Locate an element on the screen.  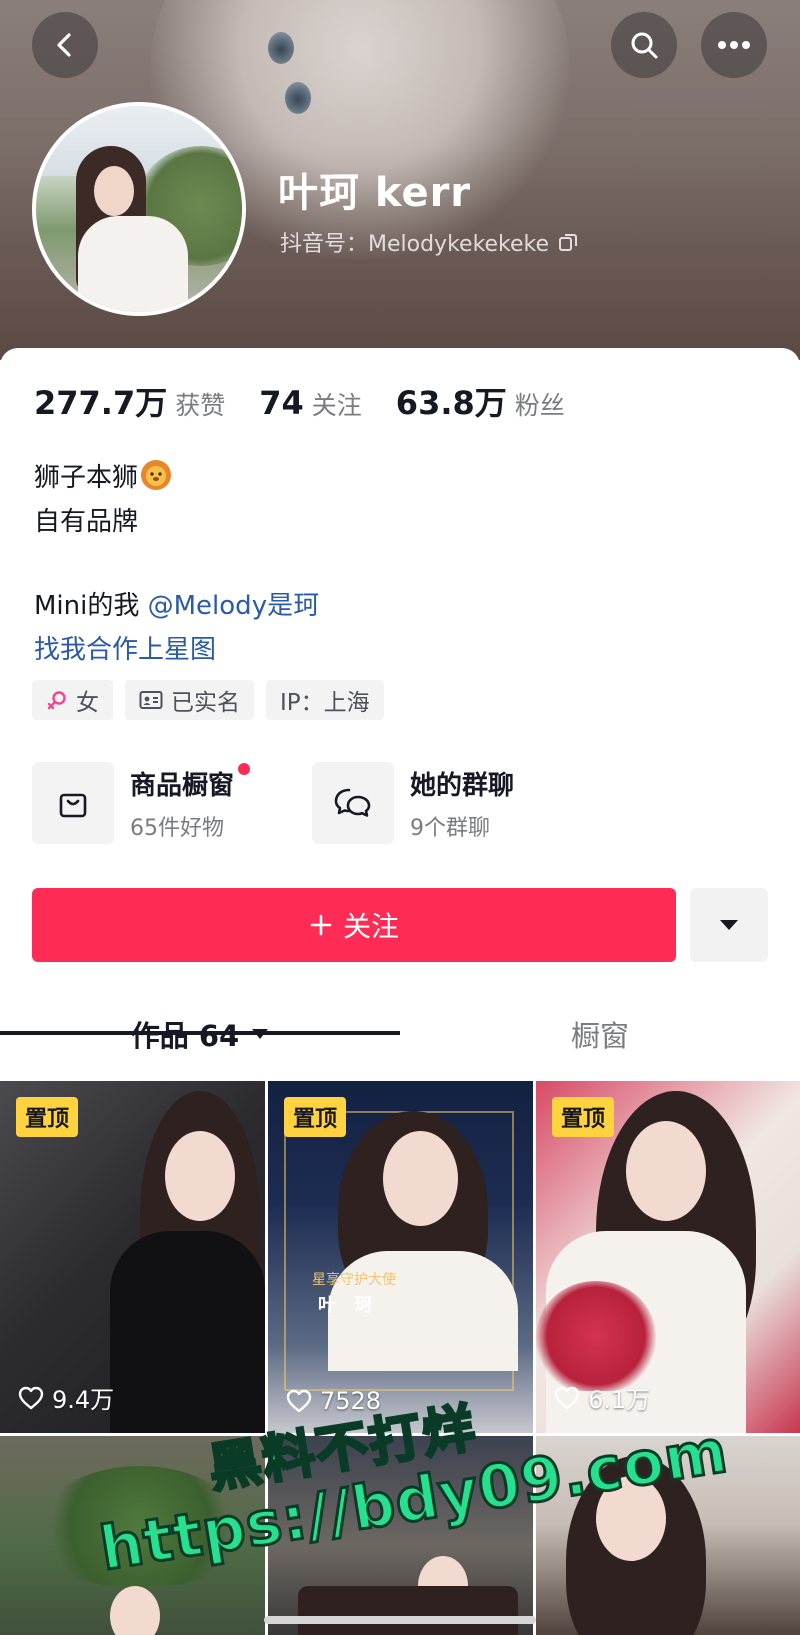
caret-down-icon is located at coordinates (729, 925).